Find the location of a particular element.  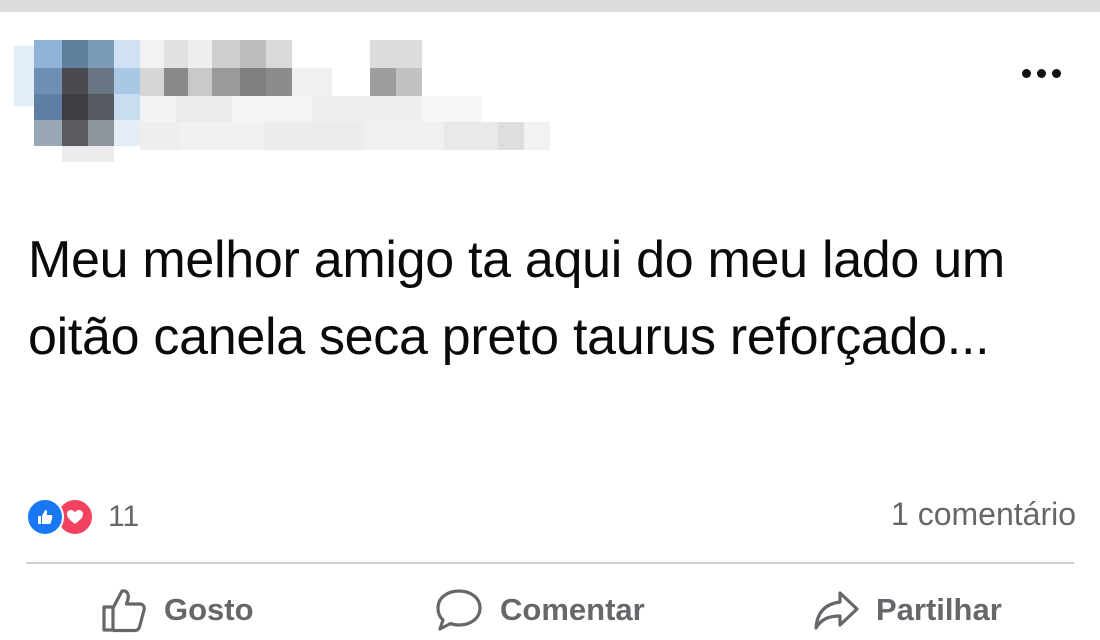

comment-button: Comentar is located at coordinates (539, 610).